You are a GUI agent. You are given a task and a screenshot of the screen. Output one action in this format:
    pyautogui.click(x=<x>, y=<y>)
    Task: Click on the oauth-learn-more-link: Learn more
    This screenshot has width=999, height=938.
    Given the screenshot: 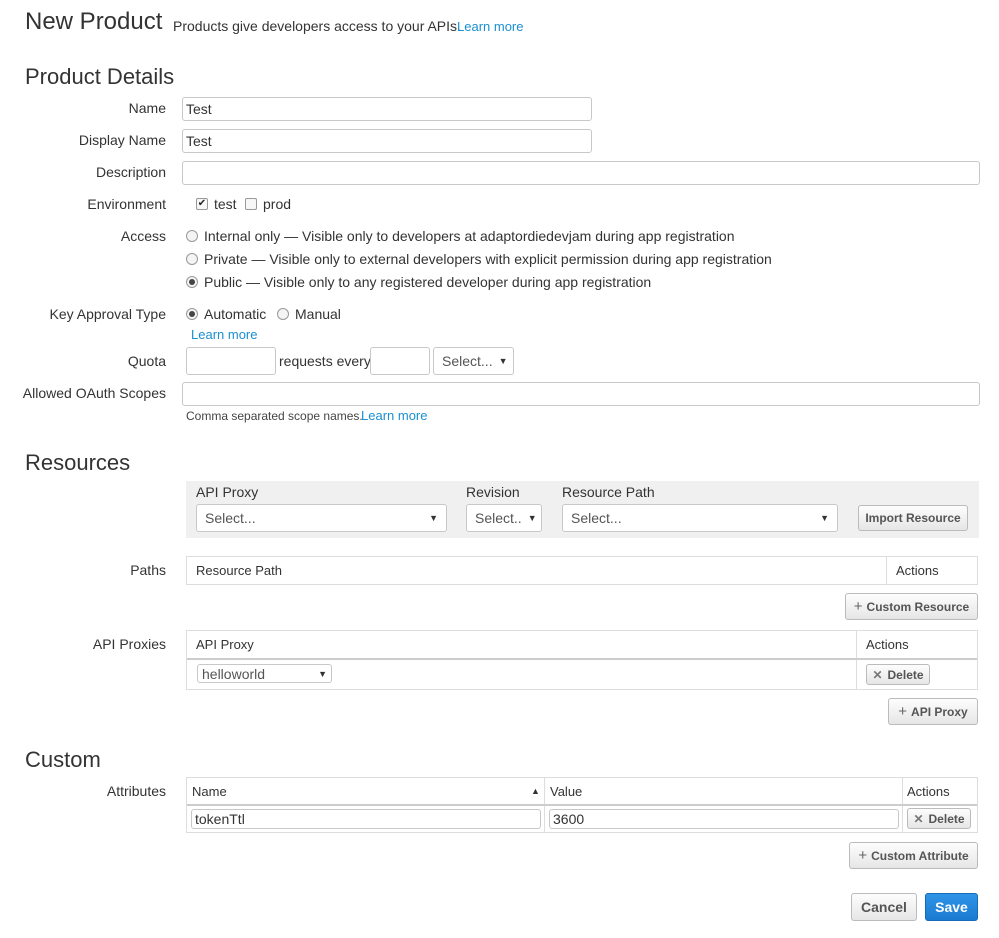 What is the action you would take?
    pyautogui.click(x=394, y=415)
    